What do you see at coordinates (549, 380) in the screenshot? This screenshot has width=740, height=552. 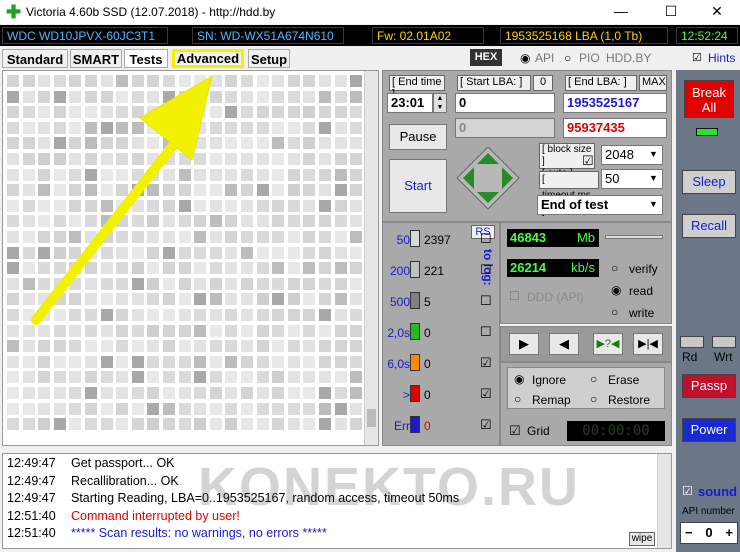 I see `ignore-label: Ignore` at bounding box center [549, 380].